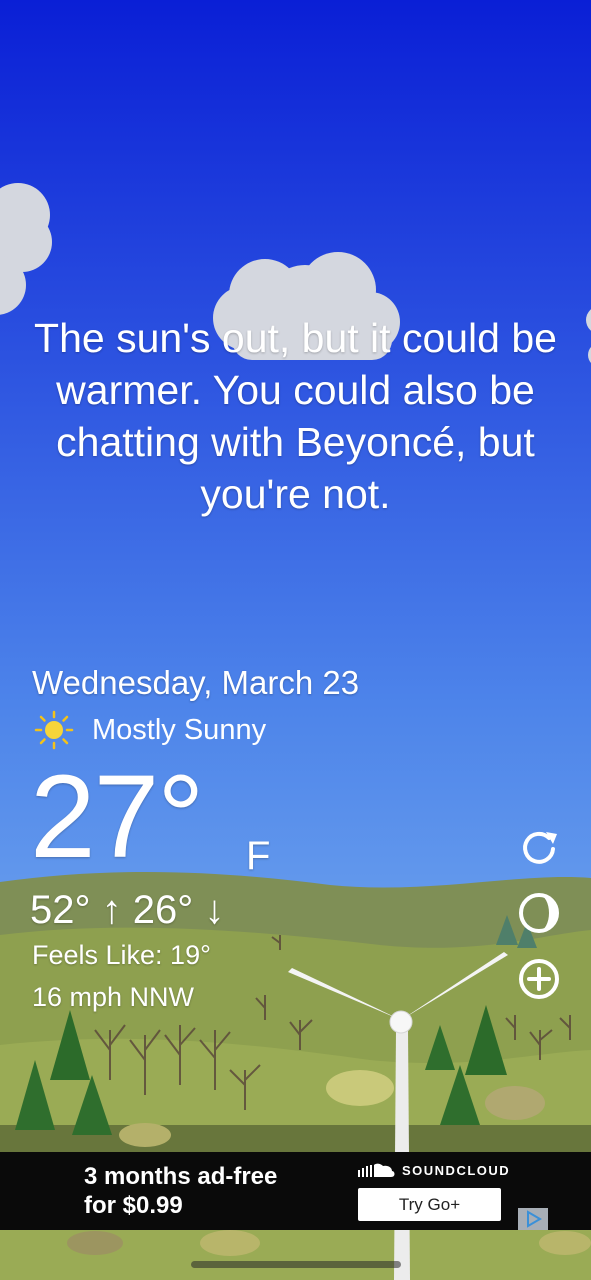 This screenshot has width=591, height=1280. Describe the element at coordinates (117, 817) in the screenshot. I see `temperature: 27°` at that location.